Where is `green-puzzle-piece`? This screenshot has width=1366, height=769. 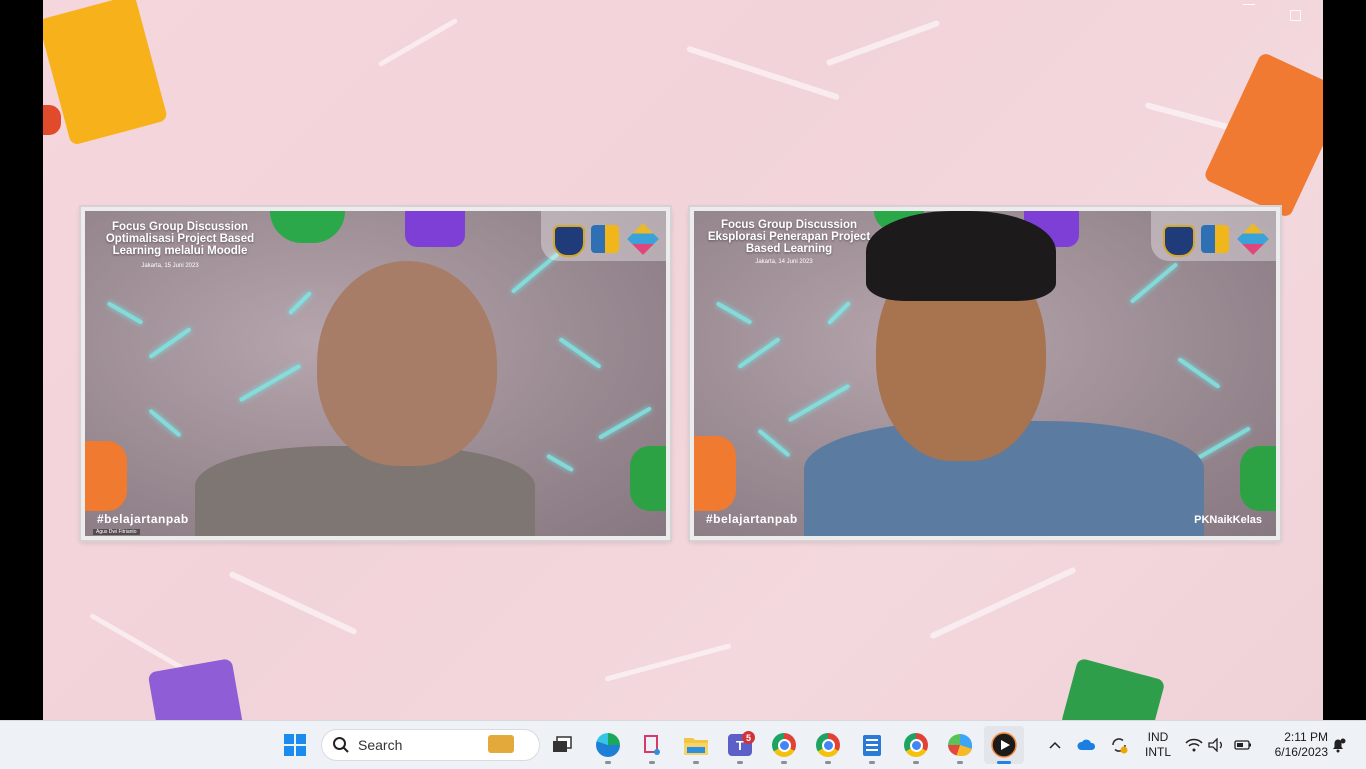 green-puzzle-piece is located at coordinates (1113, 688).